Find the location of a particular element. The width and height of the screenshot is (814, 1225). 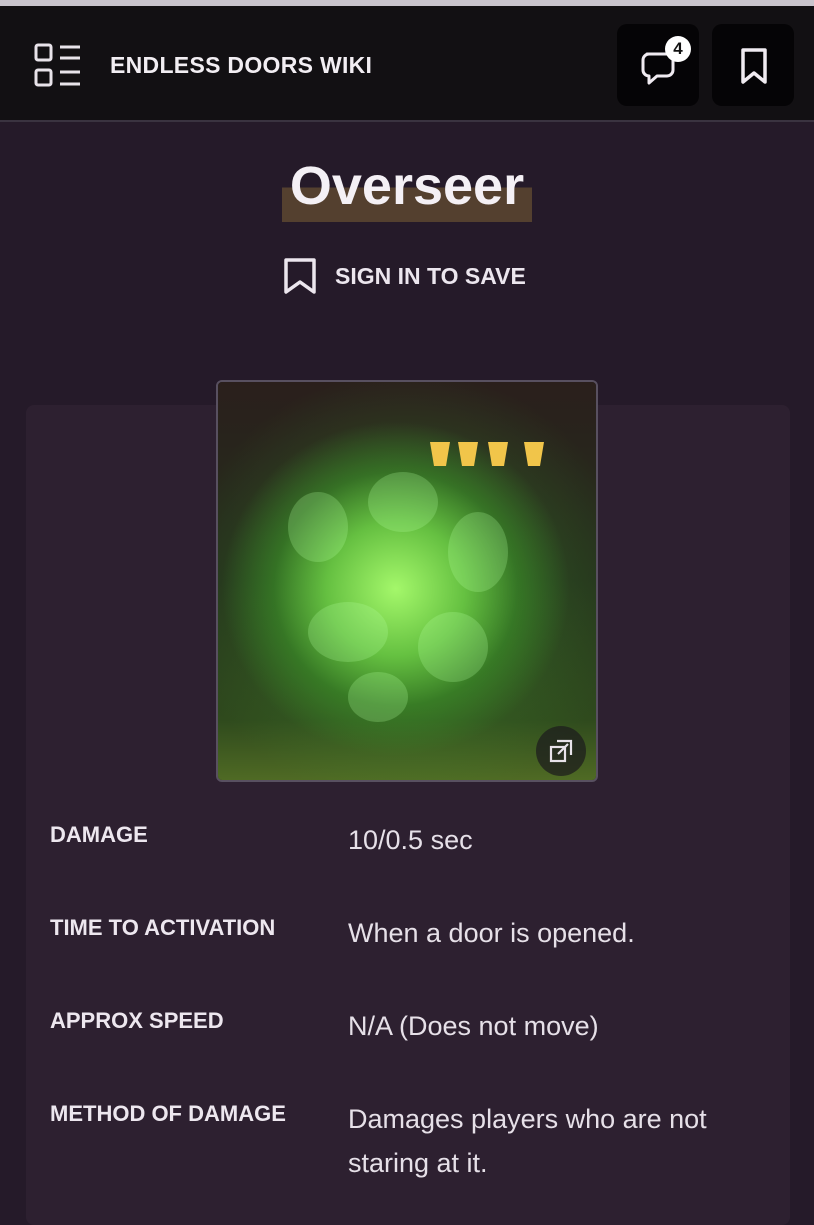

infobox-value: 10/0.5 sec is located at coordinates (410, 840).